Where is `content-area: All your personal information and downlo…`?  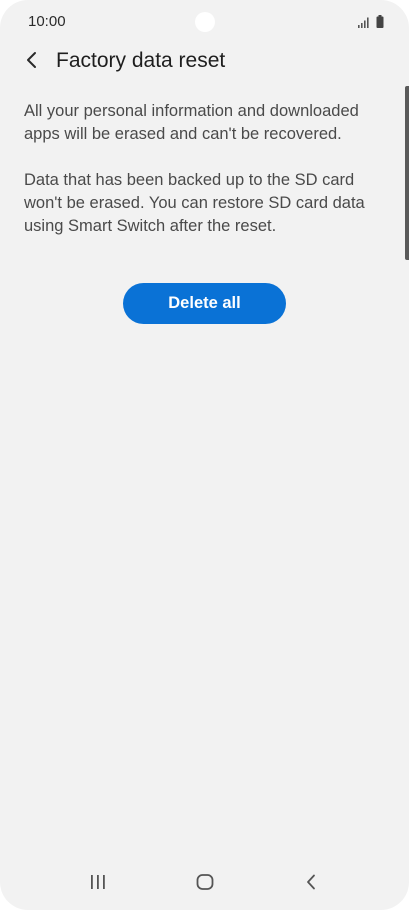 content-area: All your personal information and downlo… is located at coordinates (202, 169).